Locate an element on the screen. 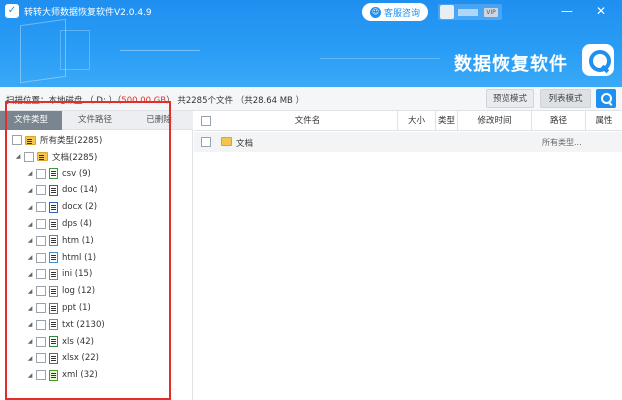  tree-node: ◢ doc (14) is located at coordinates (61, 190).